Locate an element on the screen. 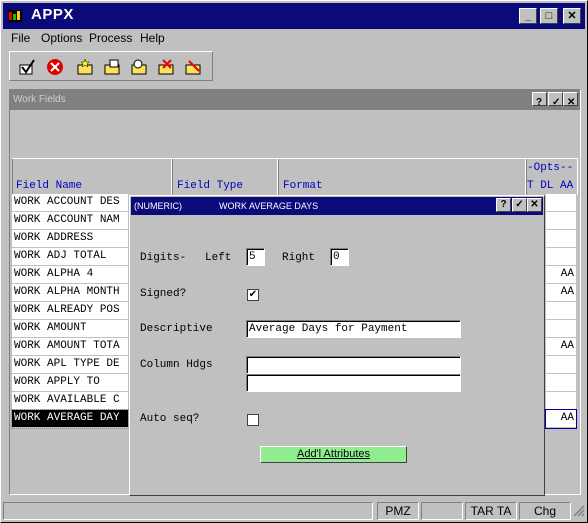 Image resolution: width=588 pixels, height=523 pixels. column-field-type: Field Type is located at coordinates (225, 177).